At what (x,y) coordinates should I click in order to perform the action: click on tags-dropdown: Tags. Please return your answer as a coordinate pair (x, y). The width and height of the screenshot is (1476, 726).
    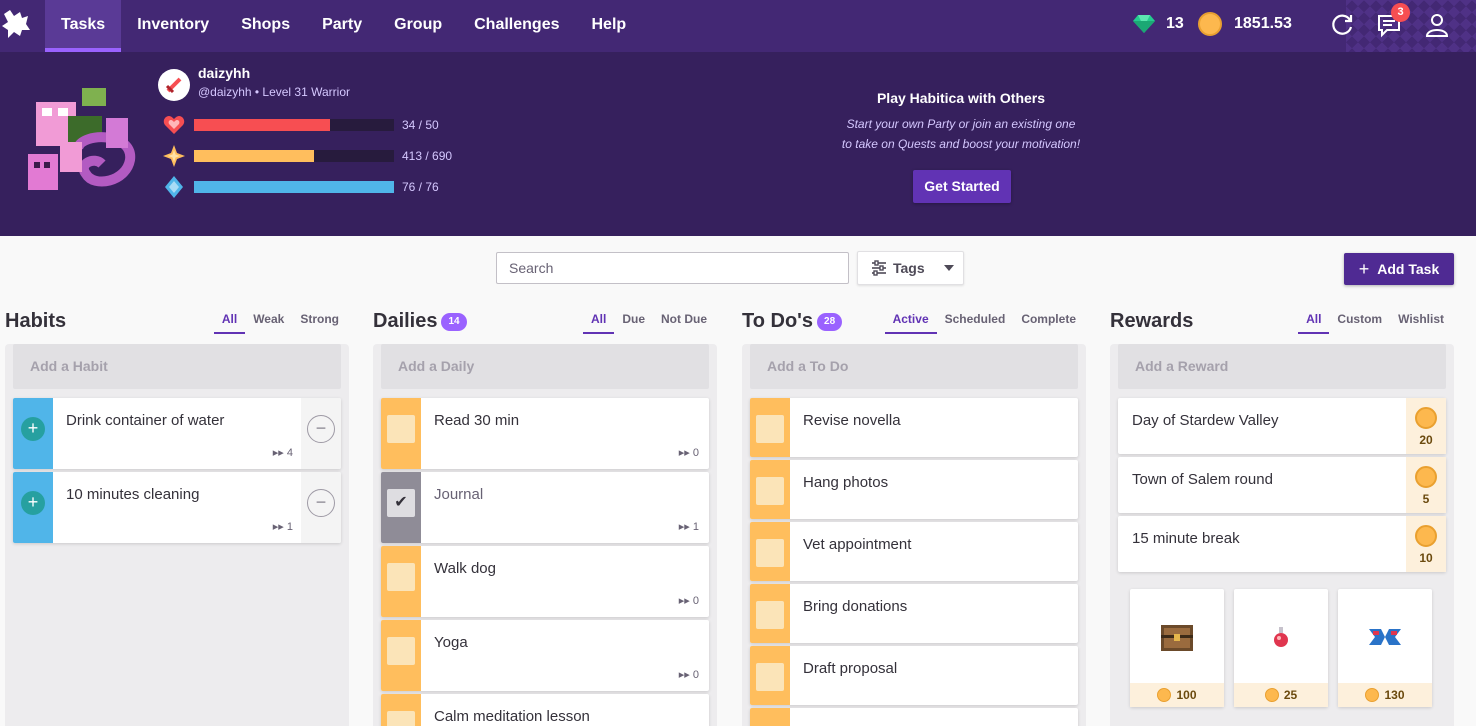
    Looking at the image, I should click on (910, 268).